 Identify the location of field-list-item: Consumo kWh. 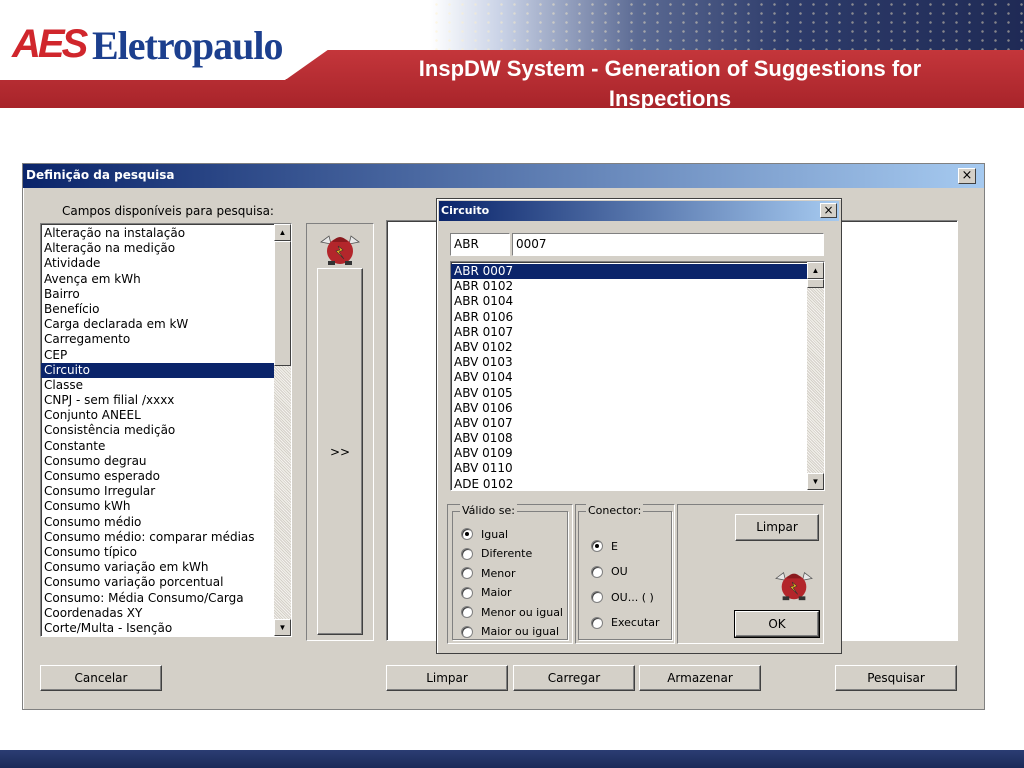
(157, 506).